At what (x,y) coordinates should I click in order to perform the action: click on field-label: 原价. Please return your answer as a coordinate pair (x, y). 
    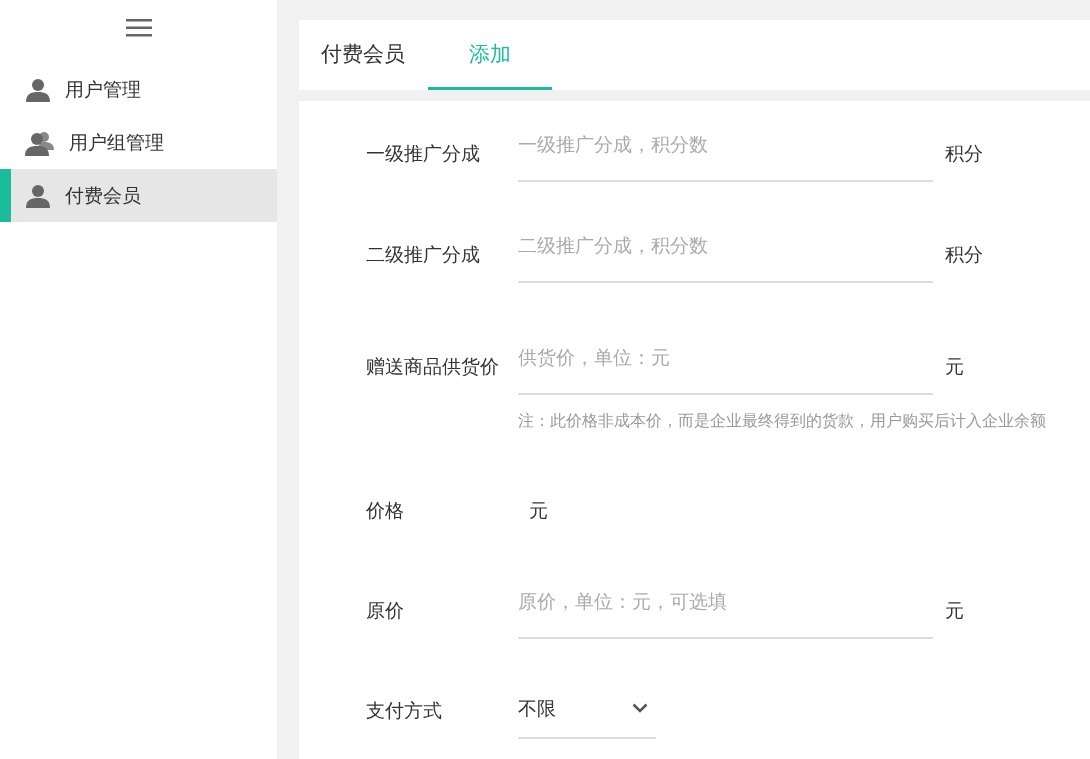
    Looking at the image, I should click on (385, 610).